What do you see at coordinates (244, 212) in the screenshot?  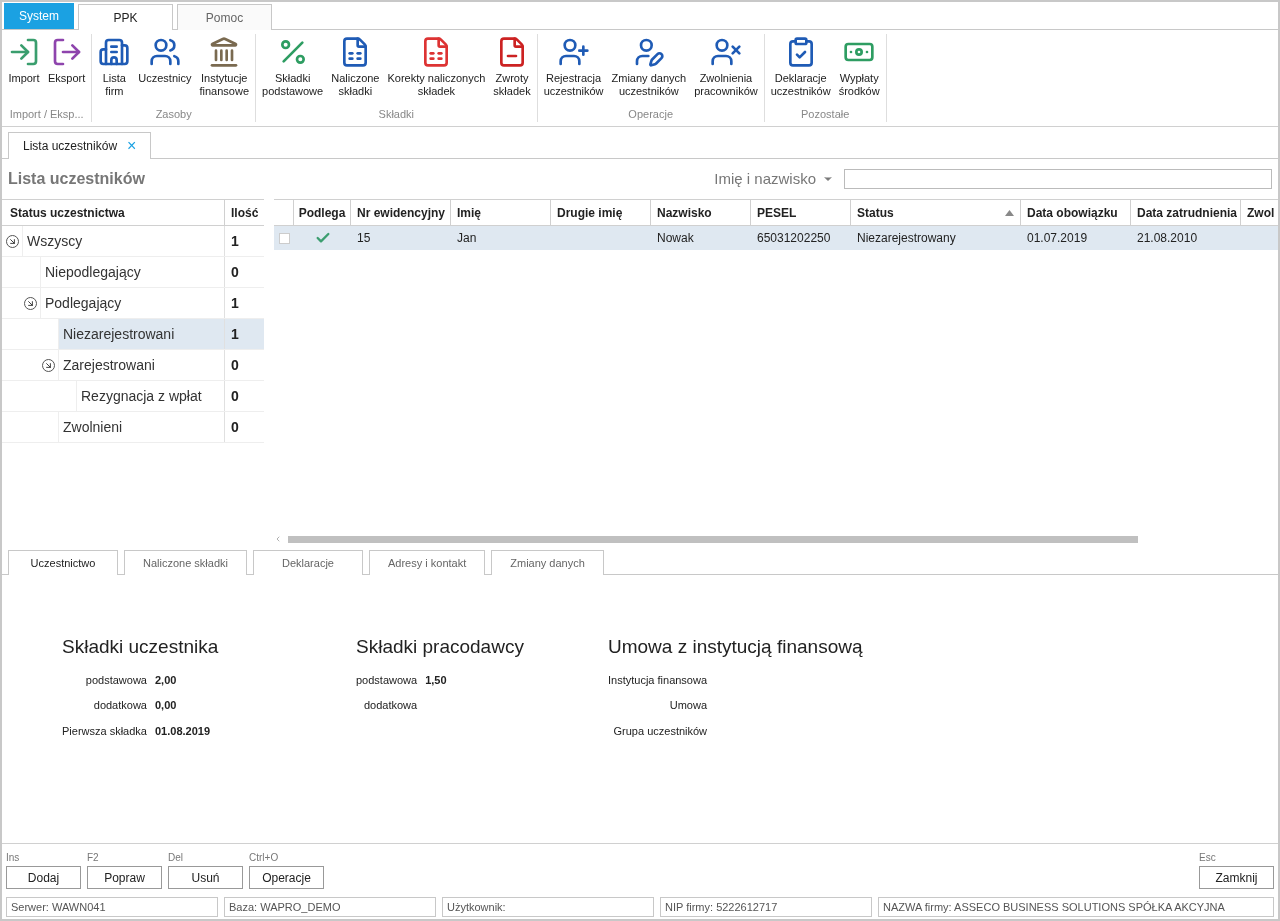 I see `column-header: Ilość` at bounding box center [244, 212].